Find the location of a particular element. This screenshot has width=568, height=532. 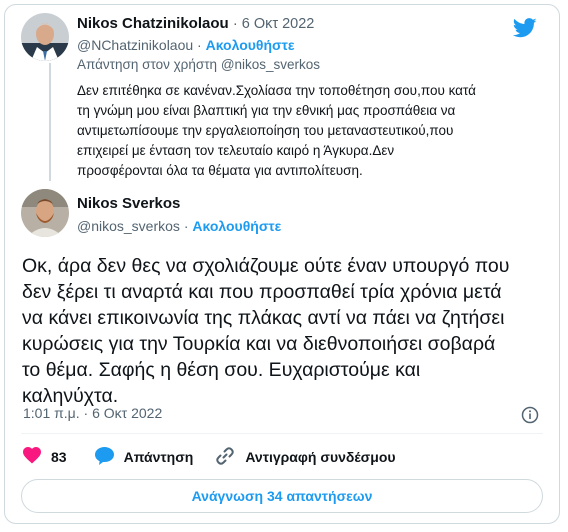

main-handle-row: @nikos_sverkos · Ακολουθήστε is located at coordinates (179, 226).